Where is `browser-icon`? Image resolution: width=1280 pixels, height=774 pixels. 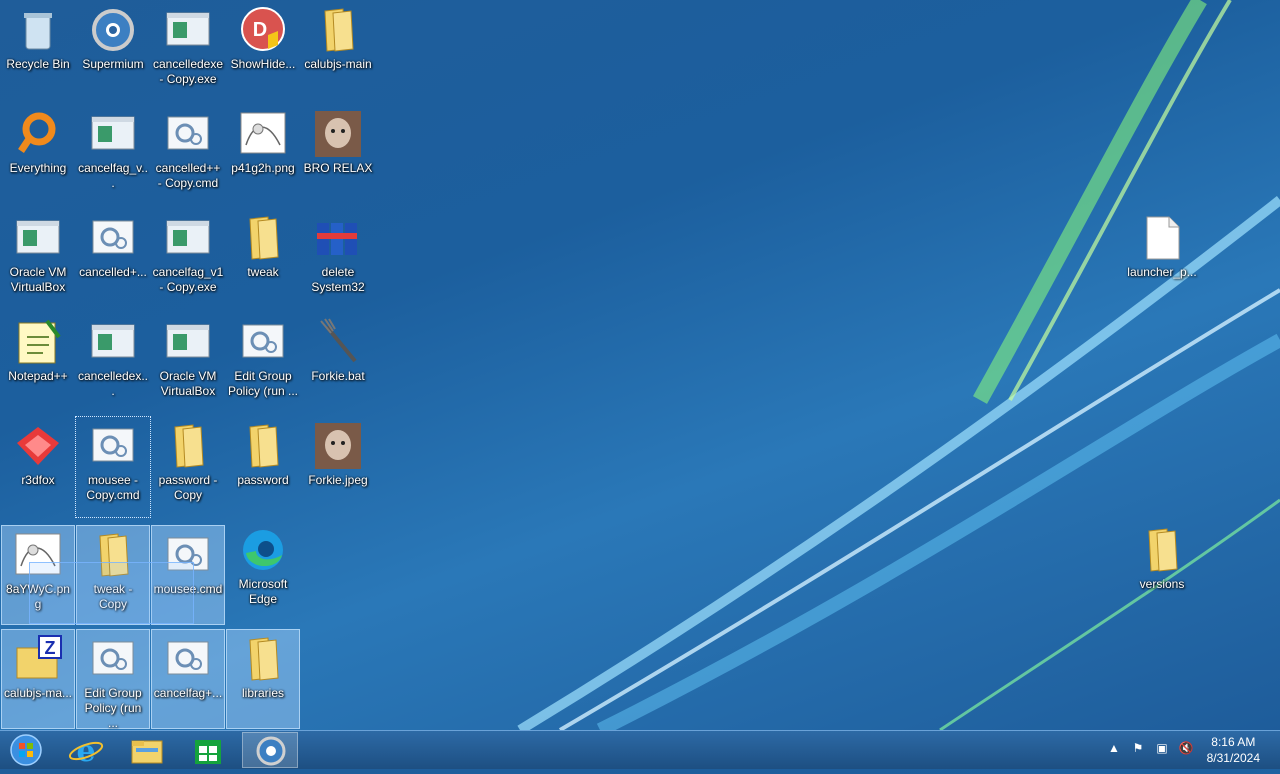
browser-icon is located at coordinates (113, 30).